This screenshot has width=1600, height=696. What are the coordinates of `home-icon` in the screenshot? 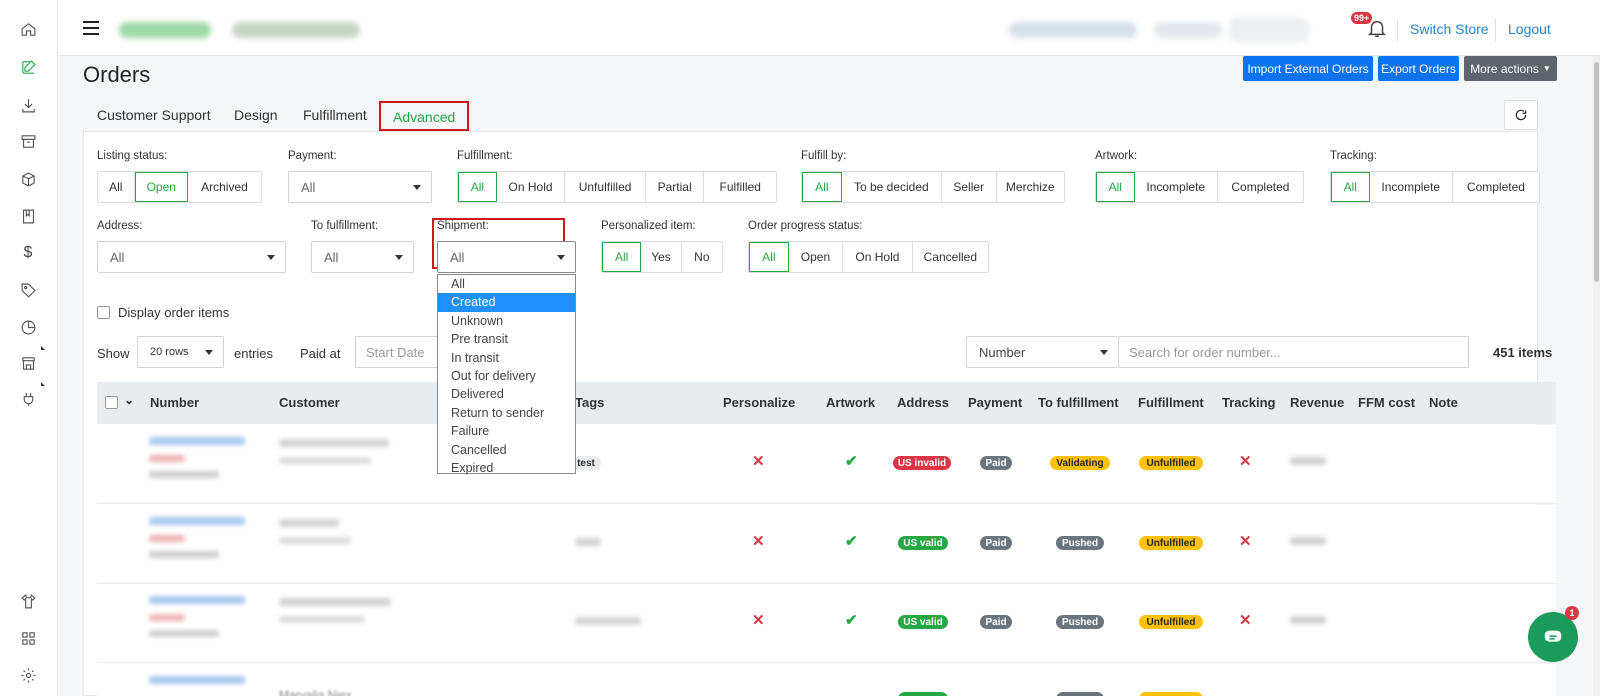 It's located at (28, 29).